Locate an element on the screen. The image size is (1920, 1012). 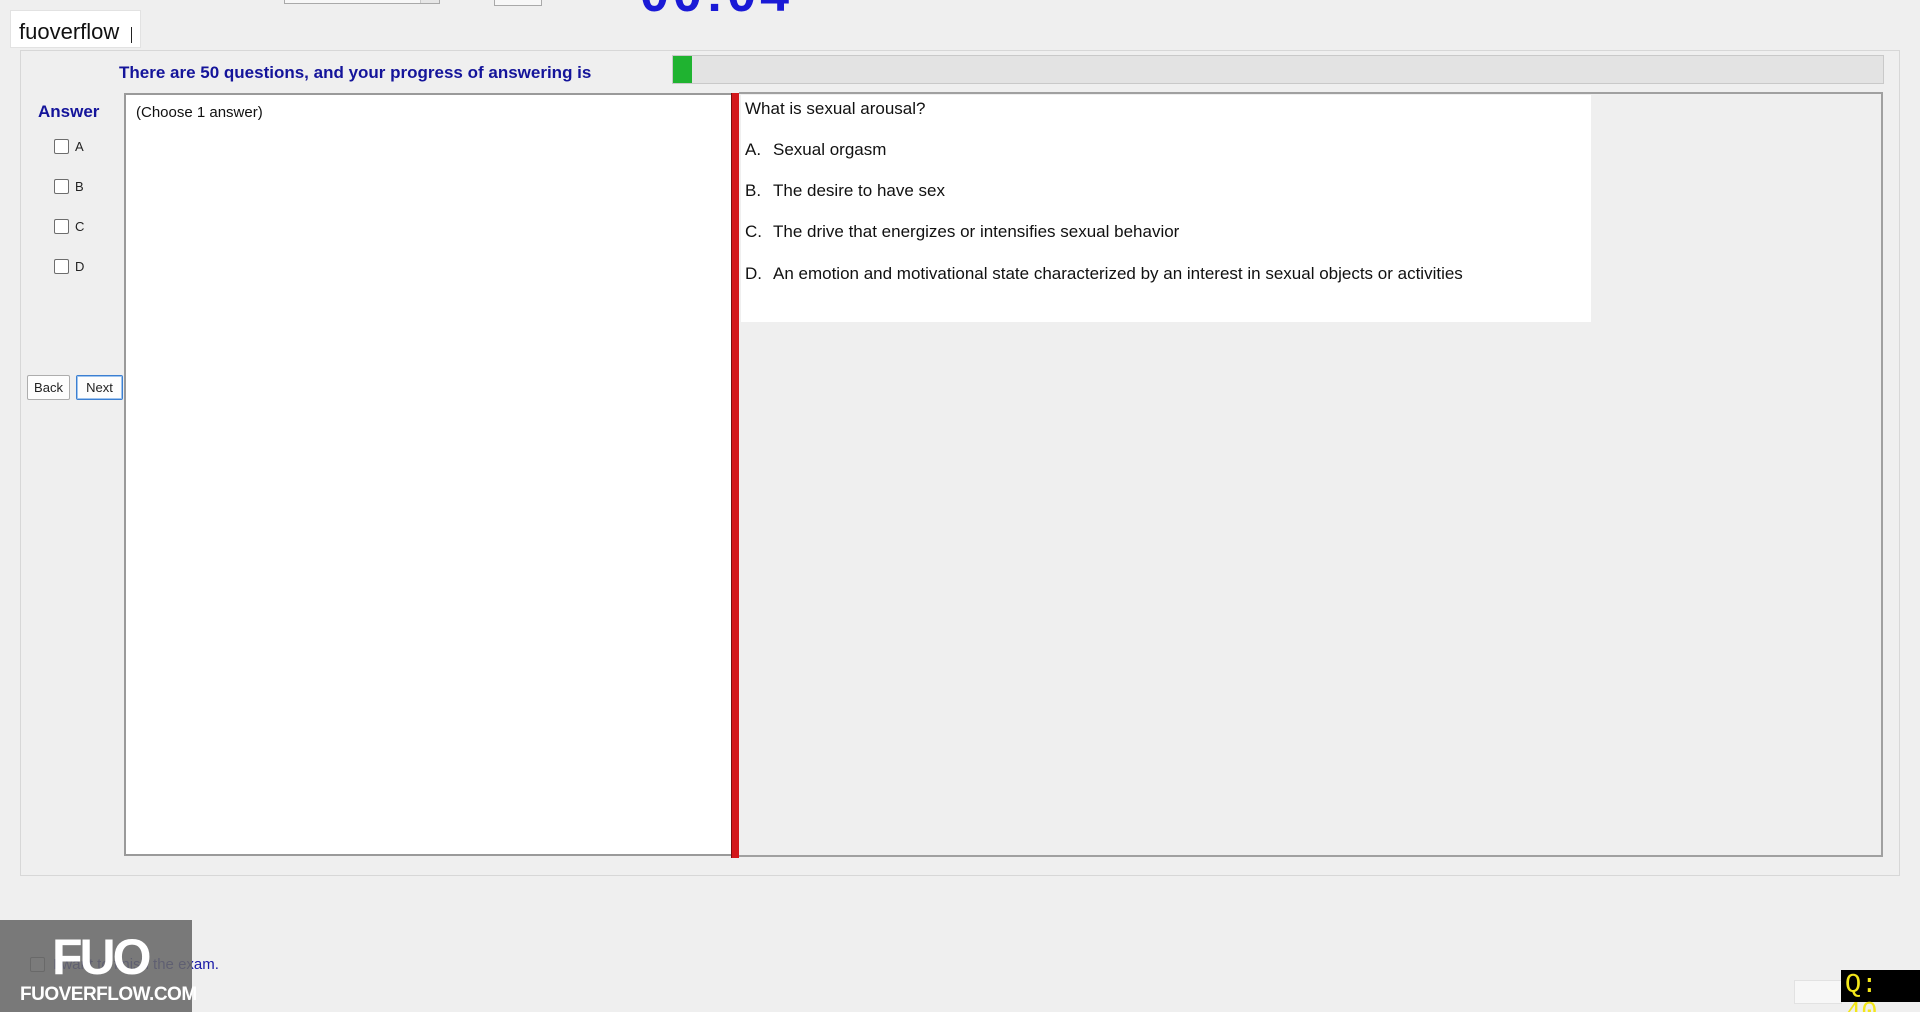
answer-option-c: C is located at coordinates (69, 226).